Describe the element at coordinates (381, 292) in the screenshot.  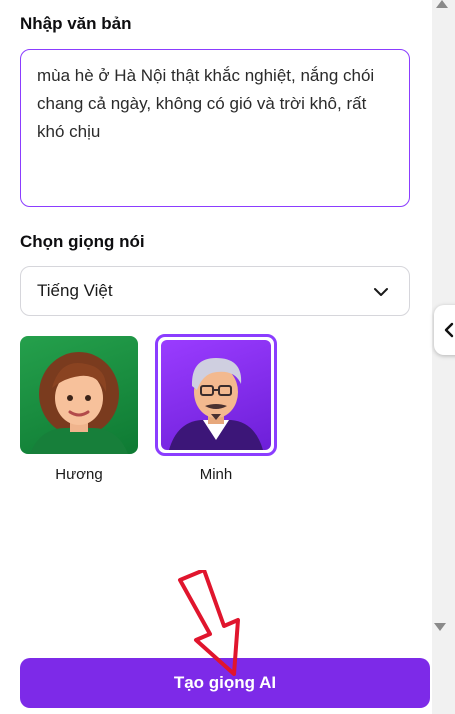
I see `chevron-down-icon` at that location.